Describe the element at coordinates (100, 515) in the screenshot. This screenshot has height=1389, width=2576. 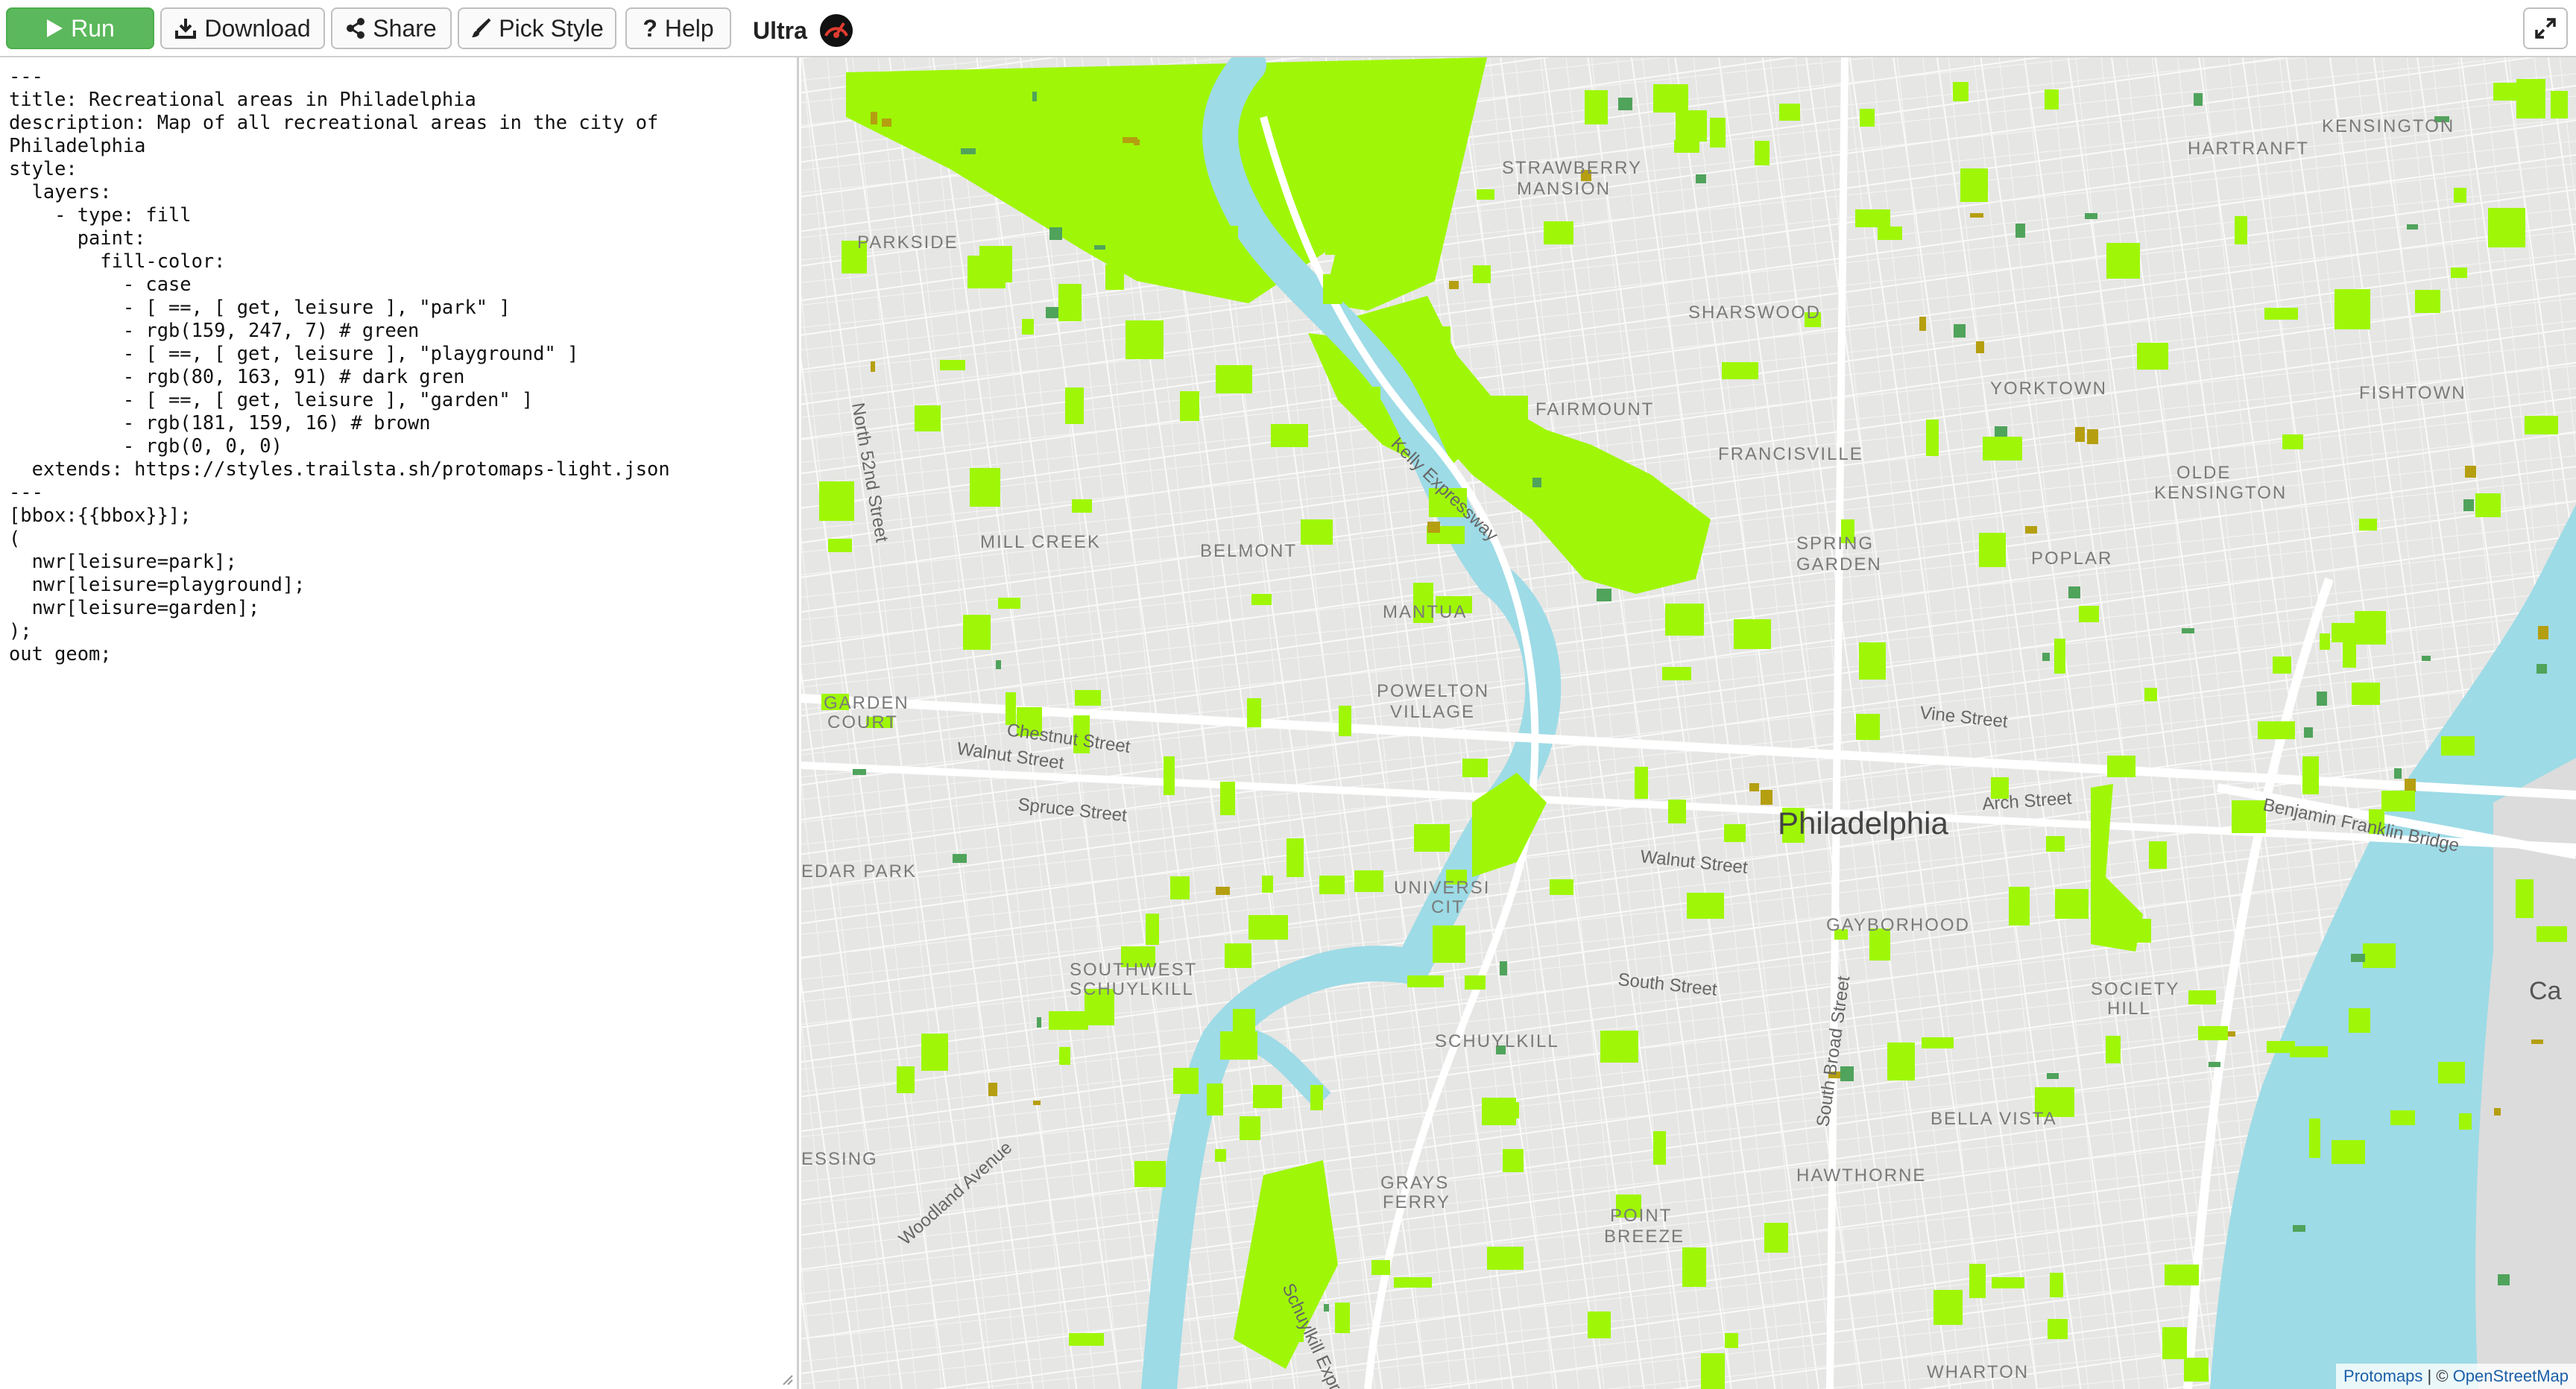
I see `code-line: [bbox:{{bbox}}];` at that location.